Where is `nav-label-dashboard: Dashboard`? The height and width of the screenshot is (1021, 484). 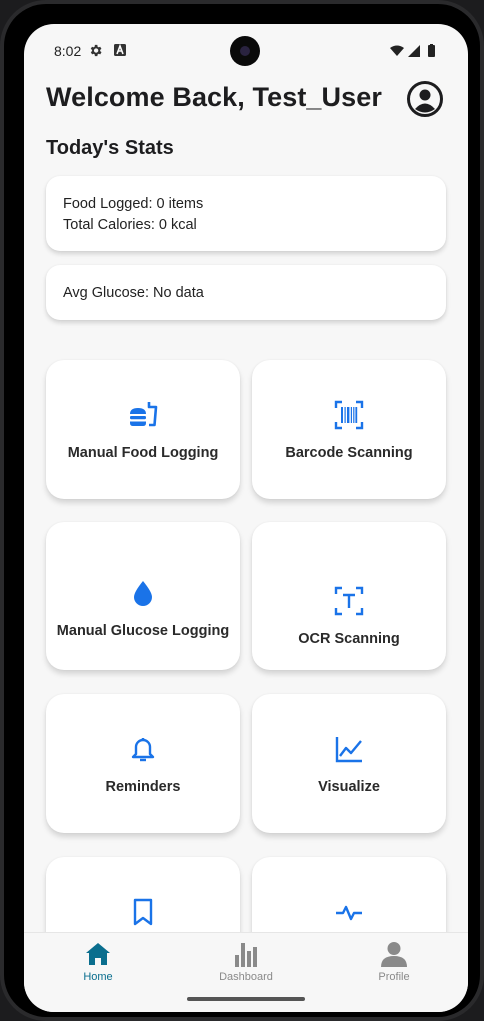
nav-label-dashboard: Dashboard is located at coordinates (246, 977).